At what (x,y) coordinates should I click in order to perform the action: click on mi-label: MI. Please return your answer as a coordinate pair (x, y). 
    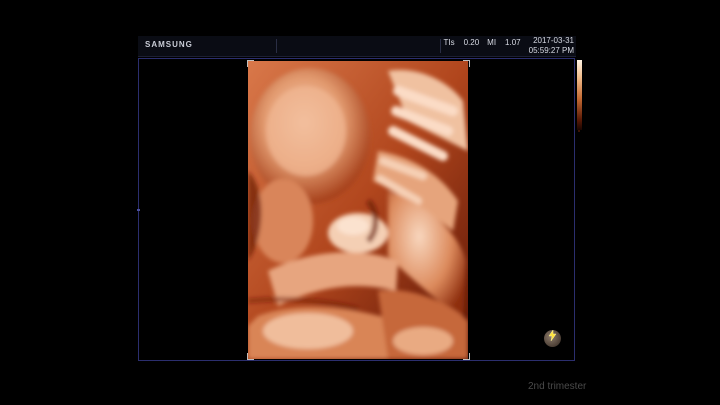
    Looking at the image, I should click on (492, 42).